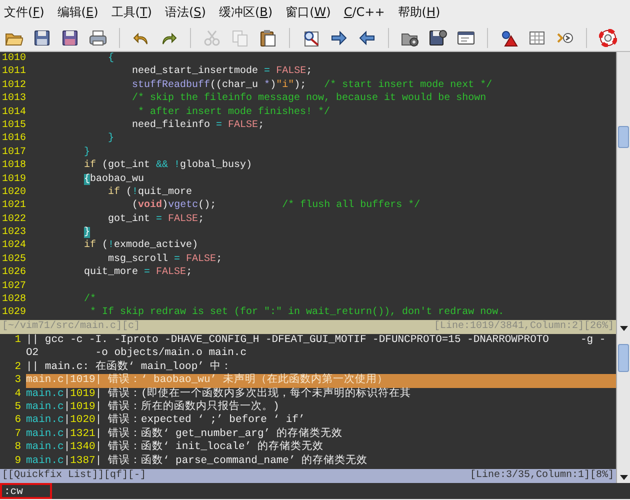 This screenshot has width=630, height=500. I want to click on code-line: quit_more = FALSE;, so click(137, 273).